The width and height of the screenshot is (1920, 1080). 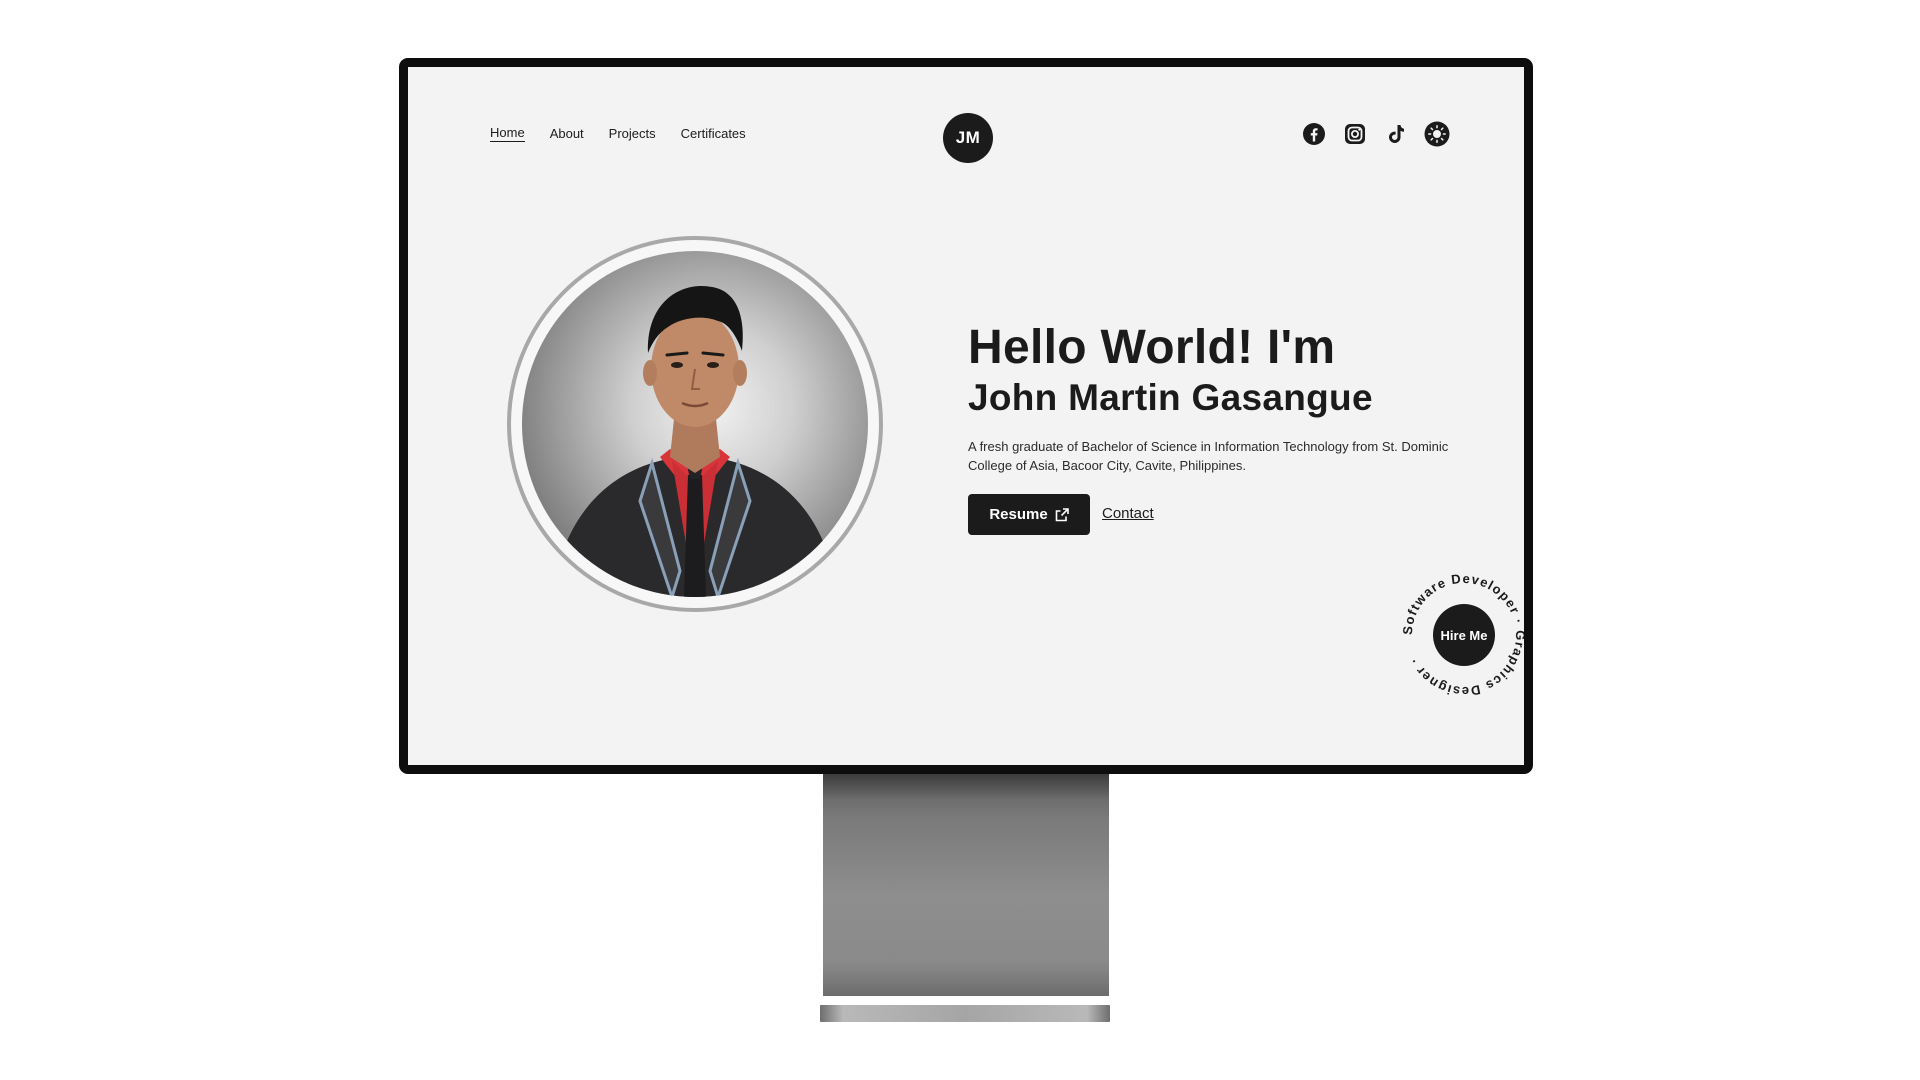 I want to click on site-logo: JM, so click(x=968, y=138).